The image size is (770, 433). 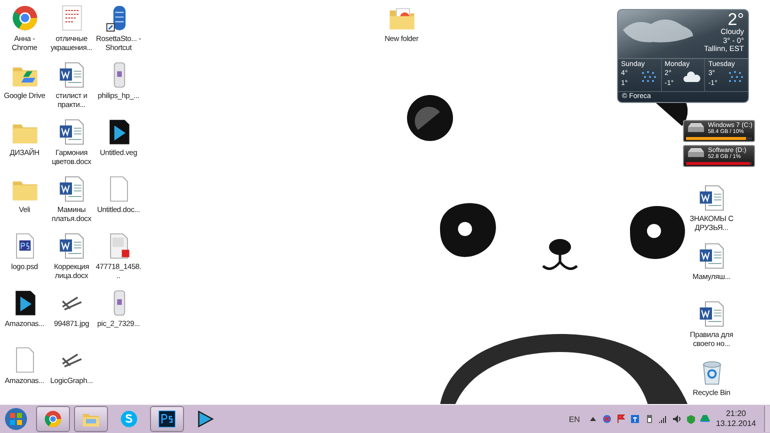 What do you see at coordinates (574, 419) in the screenshot?
I see `language-indicator: EN` at bounding box center [574, 419].